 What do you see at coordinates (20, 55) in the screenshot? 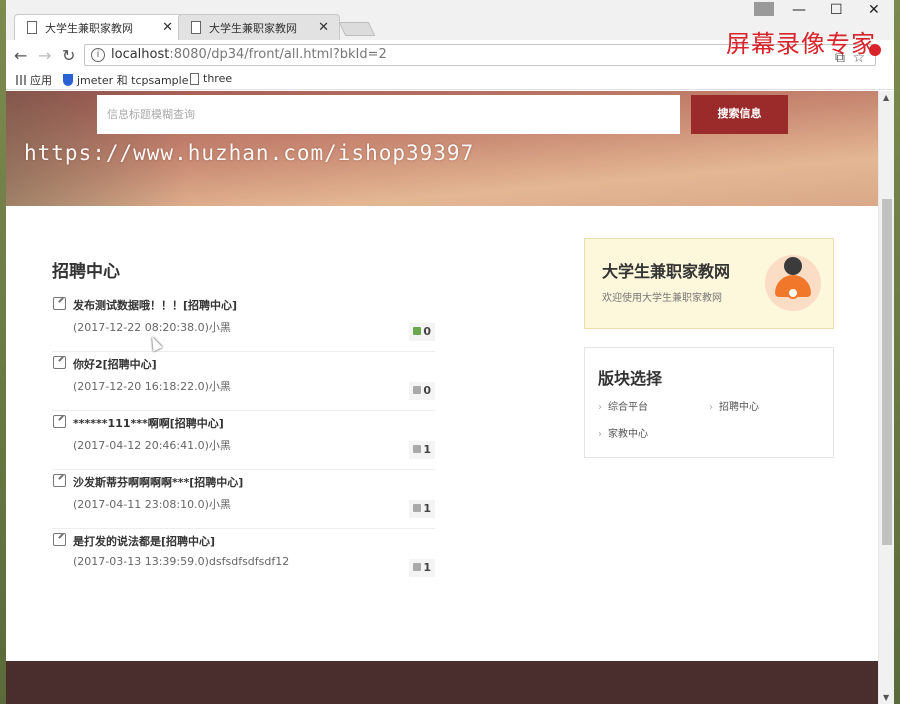
I see `back-icon: ←` at bounding box center [20, 55].